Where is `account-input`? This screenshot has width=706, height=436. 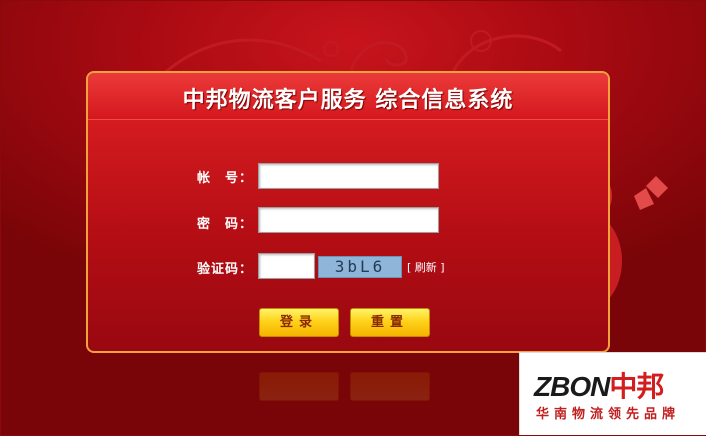
account-input is located at coordinates (348, 176).